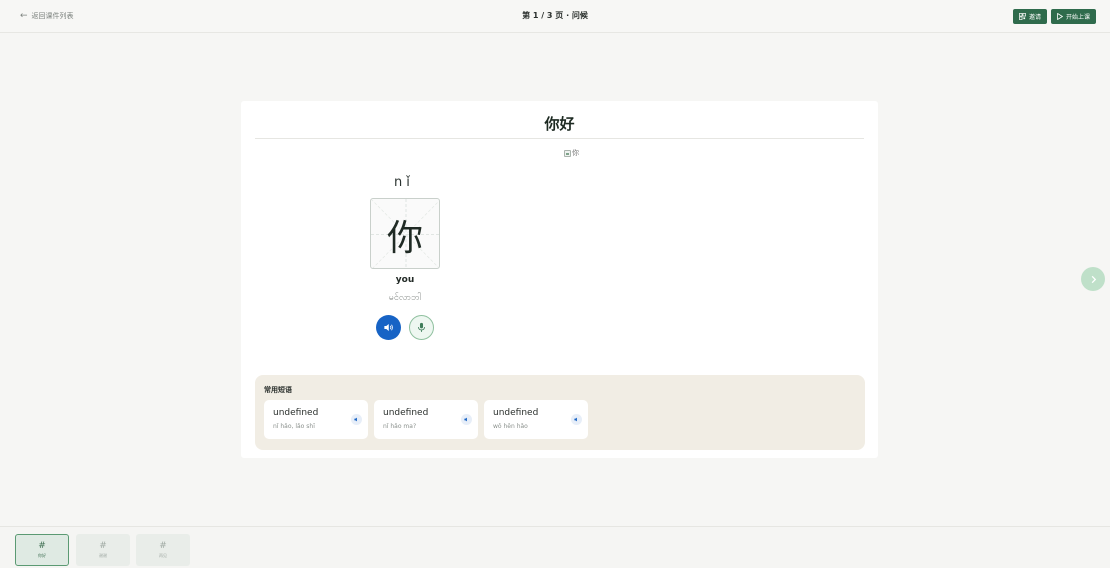 Image resolution: width=1110 pixels, height=568 pixels. I want to click on page-tab-1: # 你好, so click(42, 550).